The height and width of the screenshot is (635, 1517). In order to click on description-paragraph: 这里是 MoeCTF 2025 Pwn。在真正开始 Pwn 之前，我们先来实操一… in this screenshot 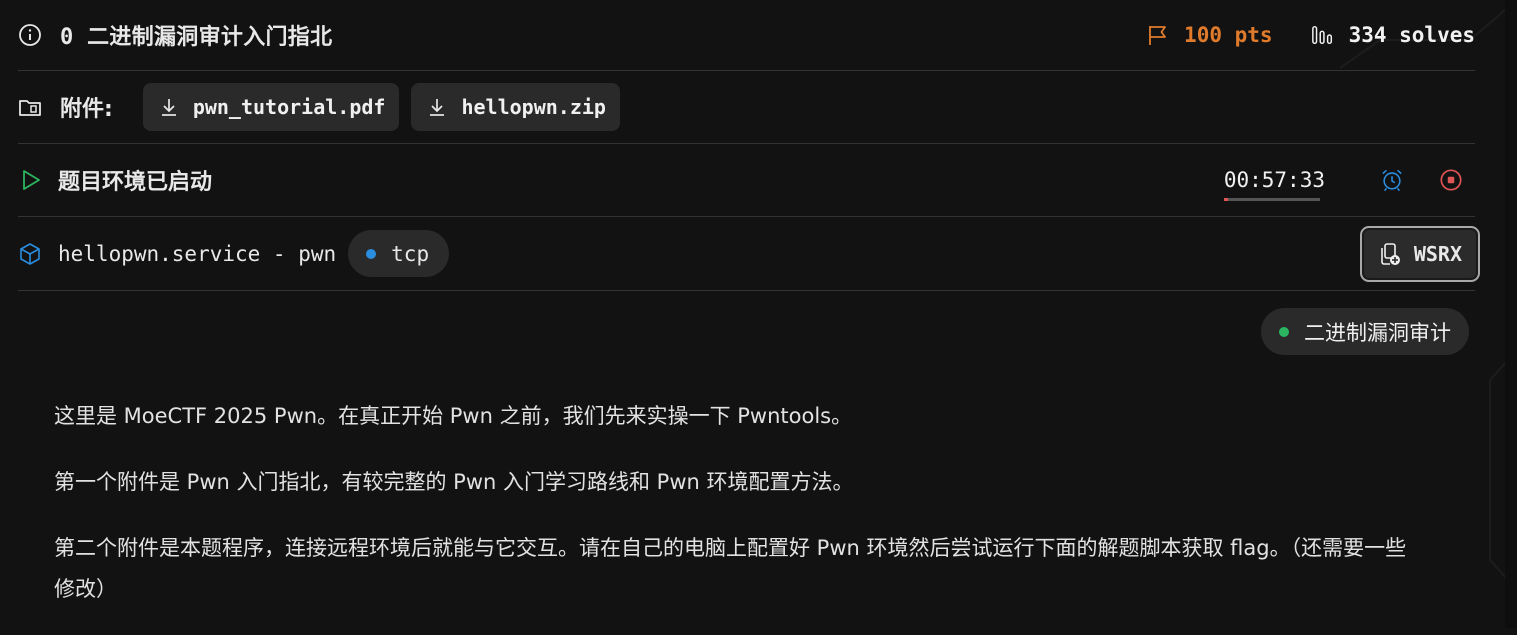, I will do `click(453, 416)`.